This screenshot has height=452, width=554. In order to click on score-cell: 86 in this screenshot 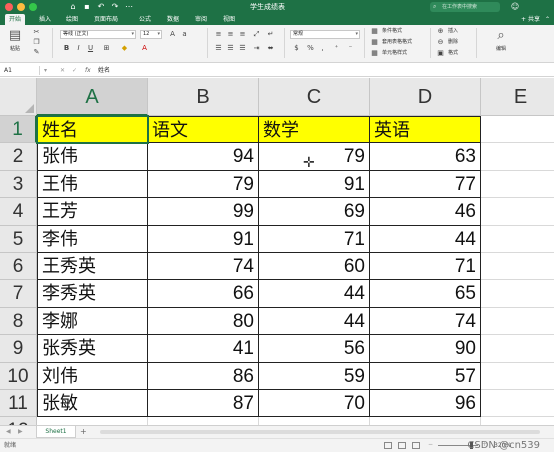, I will do `click(203, 376)`.